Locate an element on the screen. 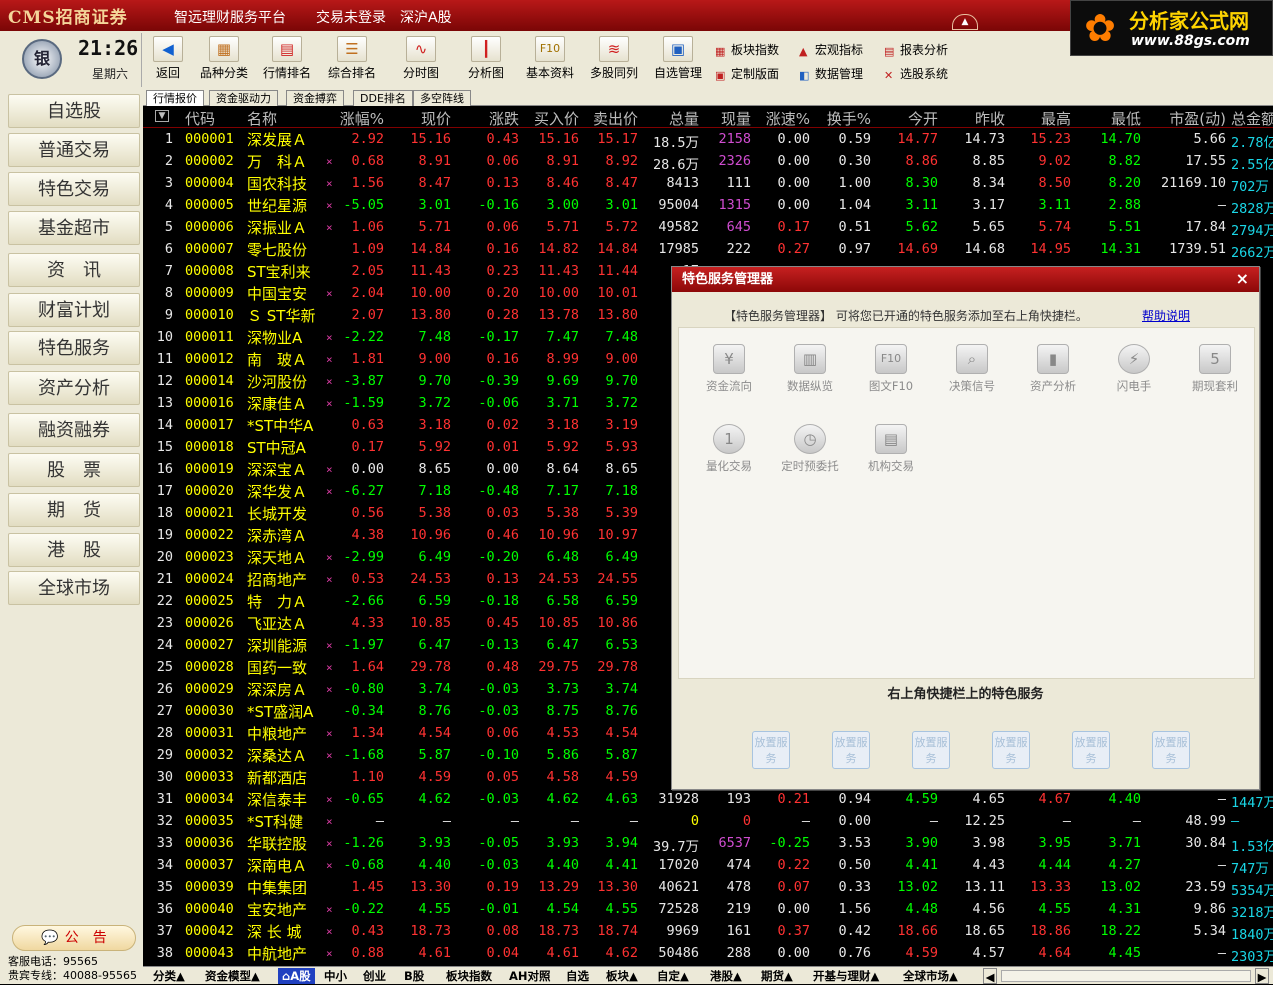  sidebar-item-normal-trade: 普通交易 is located at coordinates (74, 150).